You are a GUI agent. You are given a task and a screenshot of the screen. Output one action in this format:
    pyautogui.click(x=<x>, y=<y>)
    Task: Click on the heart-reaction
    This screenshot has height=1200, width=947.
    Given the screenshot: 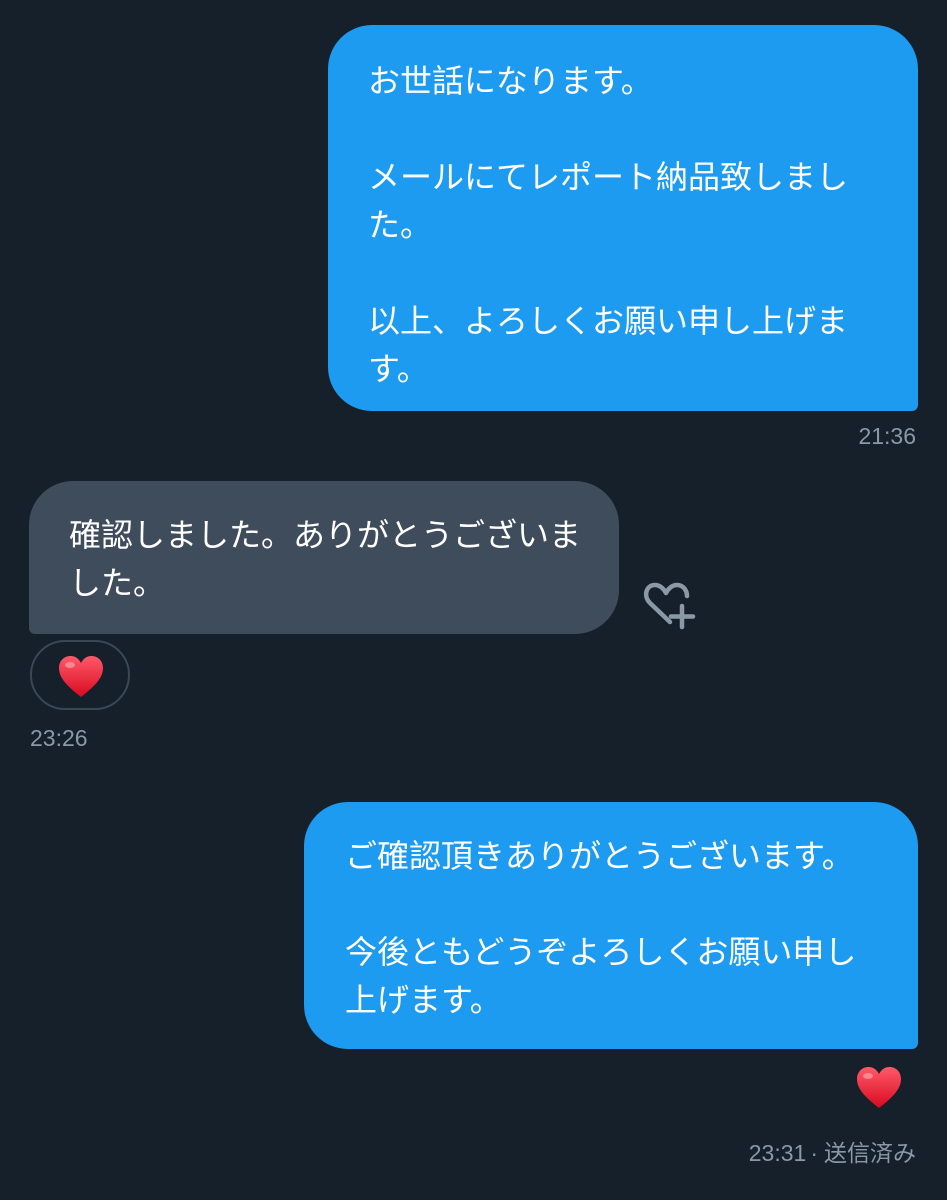 What is the action you would take?
    pyautogui.click(x=879, y=1090)
    